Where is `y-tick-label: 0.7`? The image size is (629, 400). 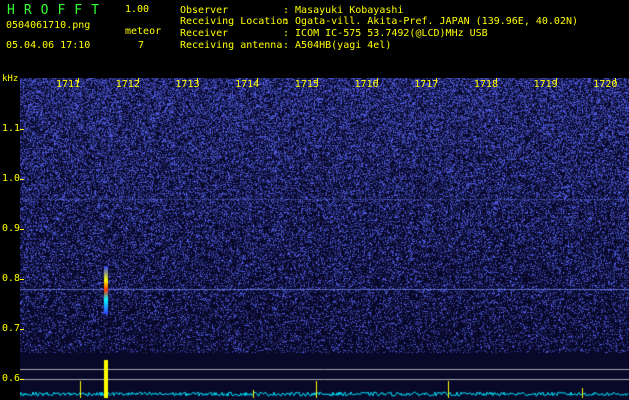
y-tick-label: 0.7 is located at coordinates (11, 328).